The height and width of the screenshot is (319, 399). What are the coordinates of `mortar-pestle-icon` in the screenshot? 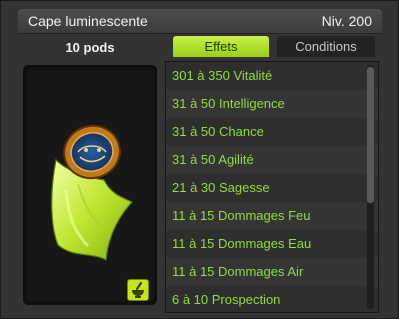 It's located at (138, 289).